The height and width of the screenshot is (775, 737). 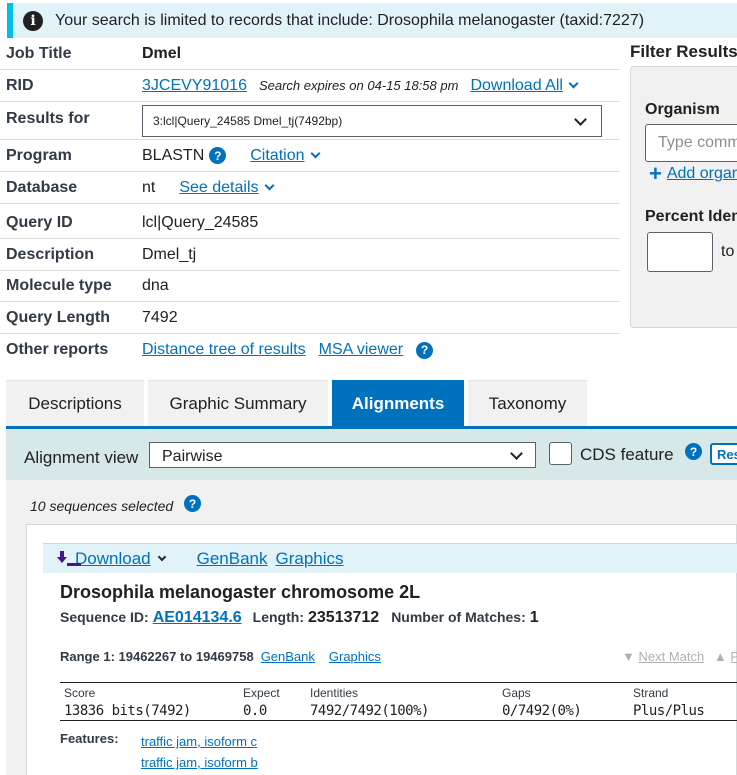 I want to click on stat-header-expect: Expect, so click(x=261, y=693).